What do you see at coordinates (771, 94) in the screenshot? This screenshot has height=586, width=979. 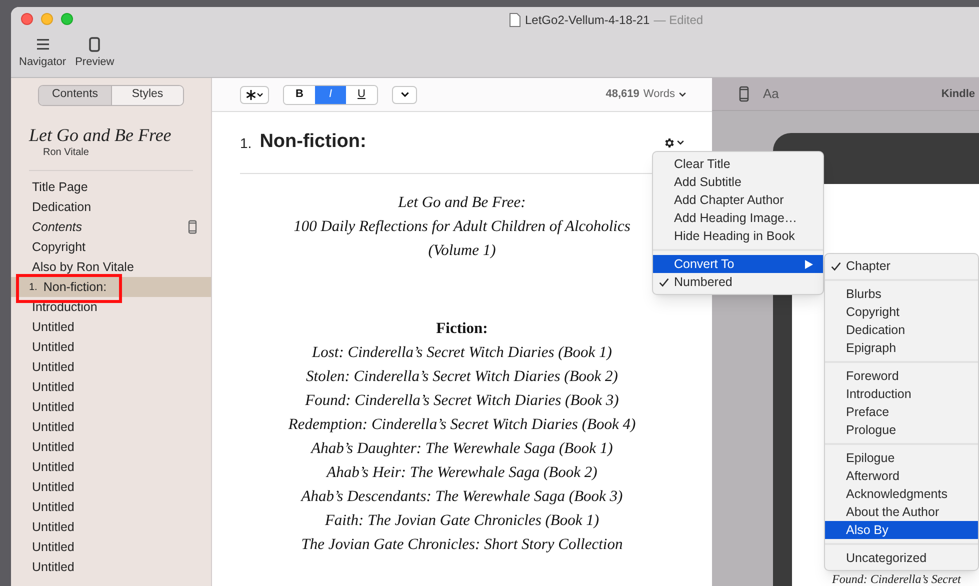 I see `font-button: Aa` at bounding box center [771, 94].